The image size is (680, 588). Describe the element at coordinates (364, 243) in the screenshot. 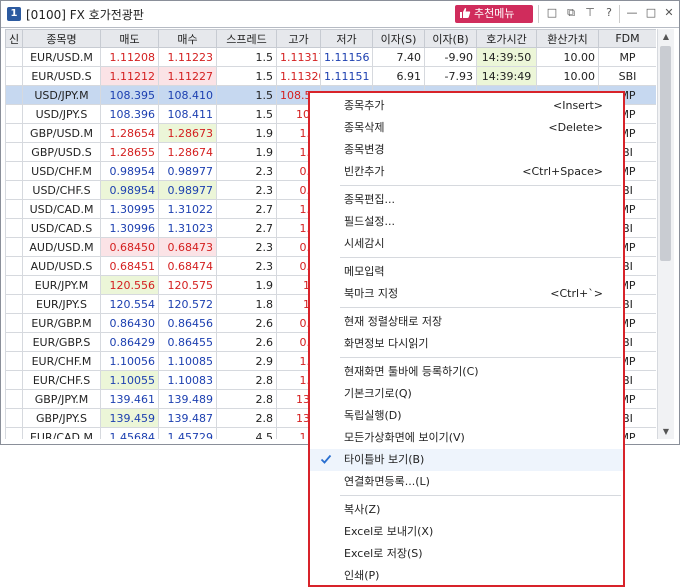

I see `menu-item-label: 시세감시` at that location.